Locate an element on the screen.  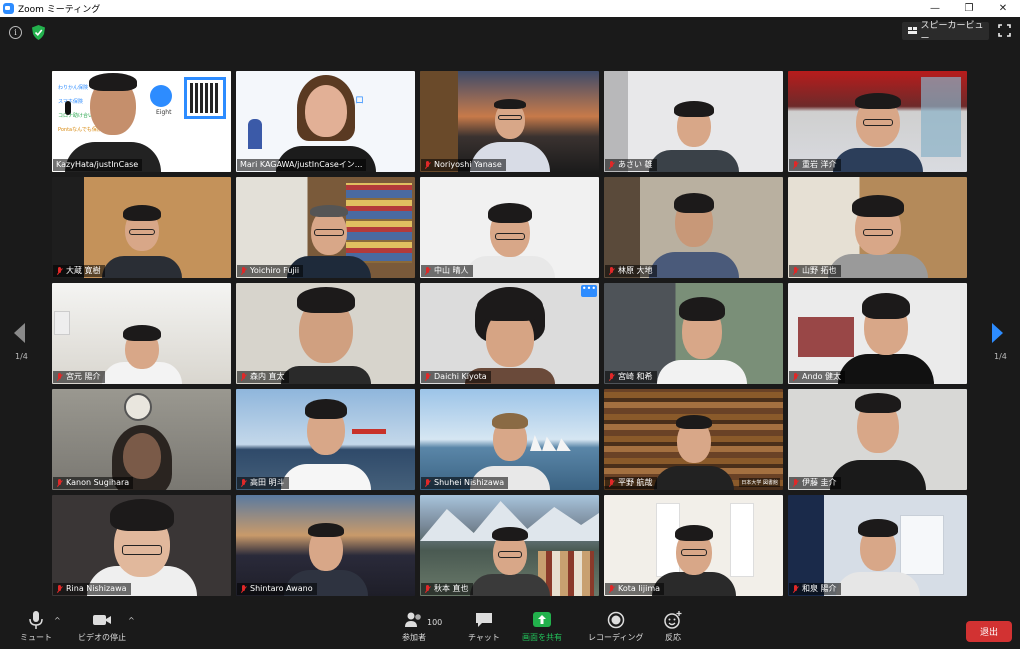
participant-name: 林原 大地 is located at coordinates (631, 271).